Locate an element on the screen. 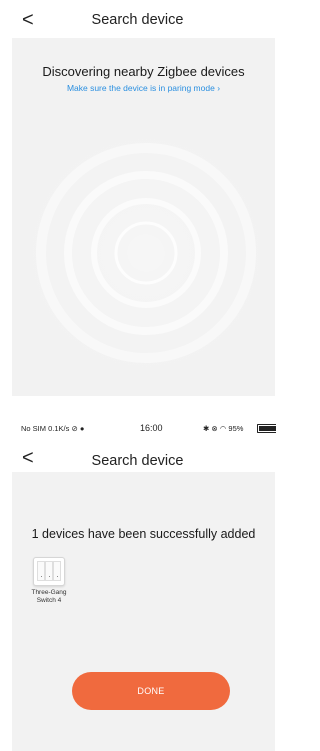 The image size is (320, 751). pairing-mode-link: Make sure the device is in paring mode › is located at coordinates (143, 88).